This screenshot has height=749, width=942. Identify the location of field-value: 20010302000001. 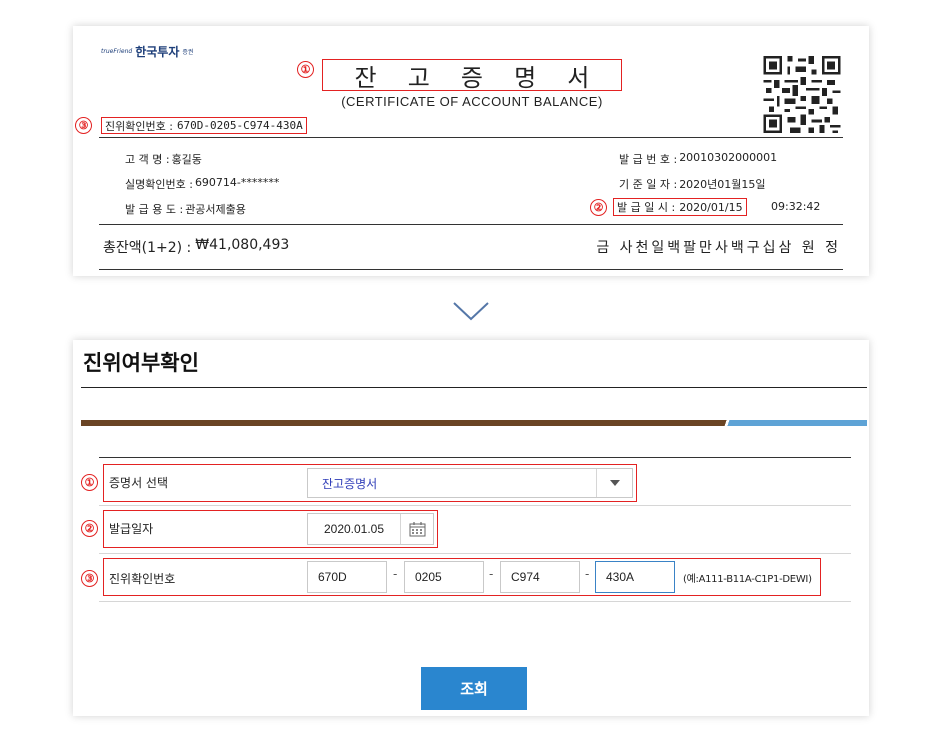
(728, 157).